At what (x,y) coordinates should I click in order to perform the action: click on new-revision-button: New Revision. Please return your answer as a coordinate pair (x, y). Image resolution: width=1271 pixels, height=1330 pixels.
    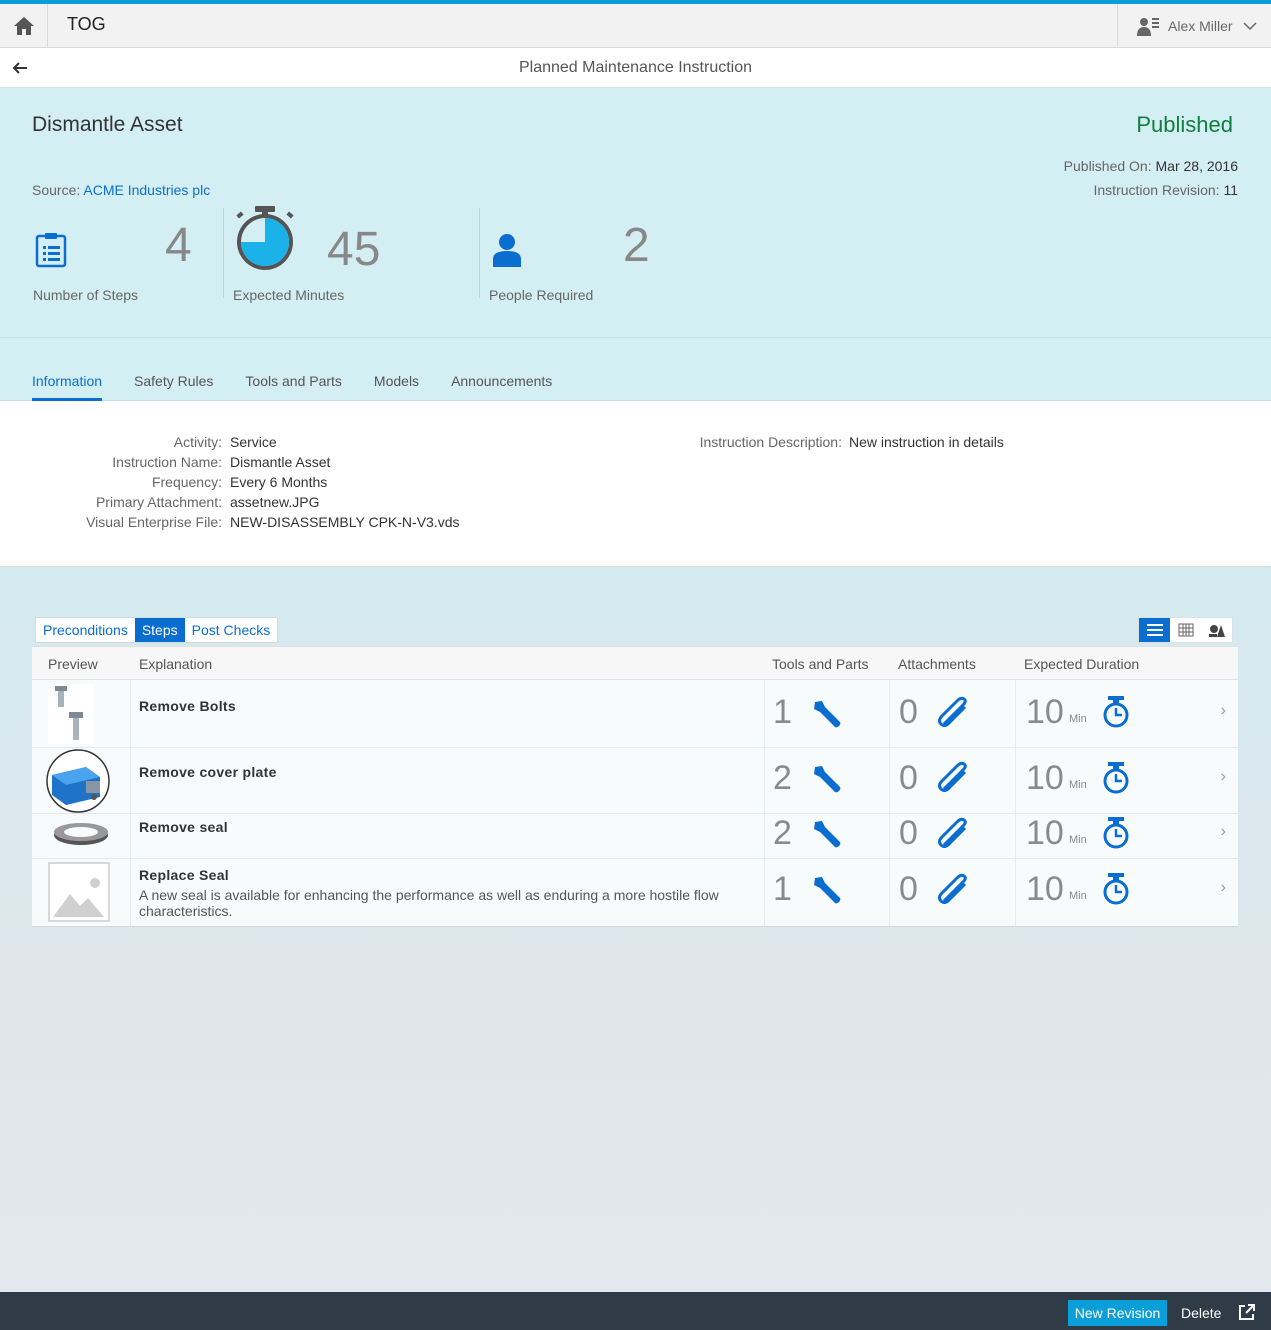
    Looking at the image, I should click on (1117, 1313).